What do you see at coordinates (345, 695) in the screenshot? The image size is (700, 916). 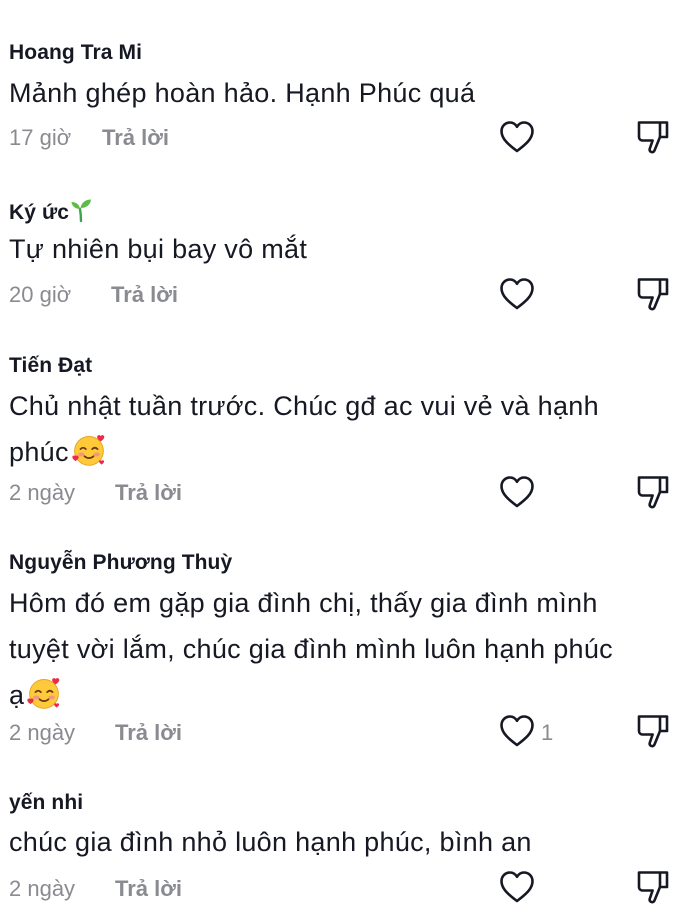 I see `comment-text-line: ạ` at bounding box center [345, 695].